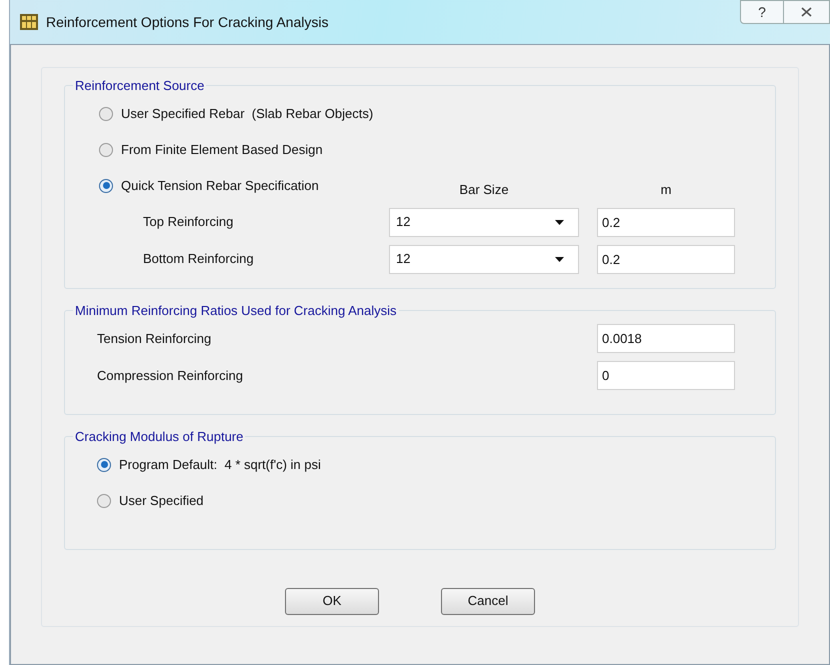 The image size is (830, 665). What do you see at coordinates (762, 12) in the screenshot?
I see `help-button: ?` at bounding box center [762, 12].